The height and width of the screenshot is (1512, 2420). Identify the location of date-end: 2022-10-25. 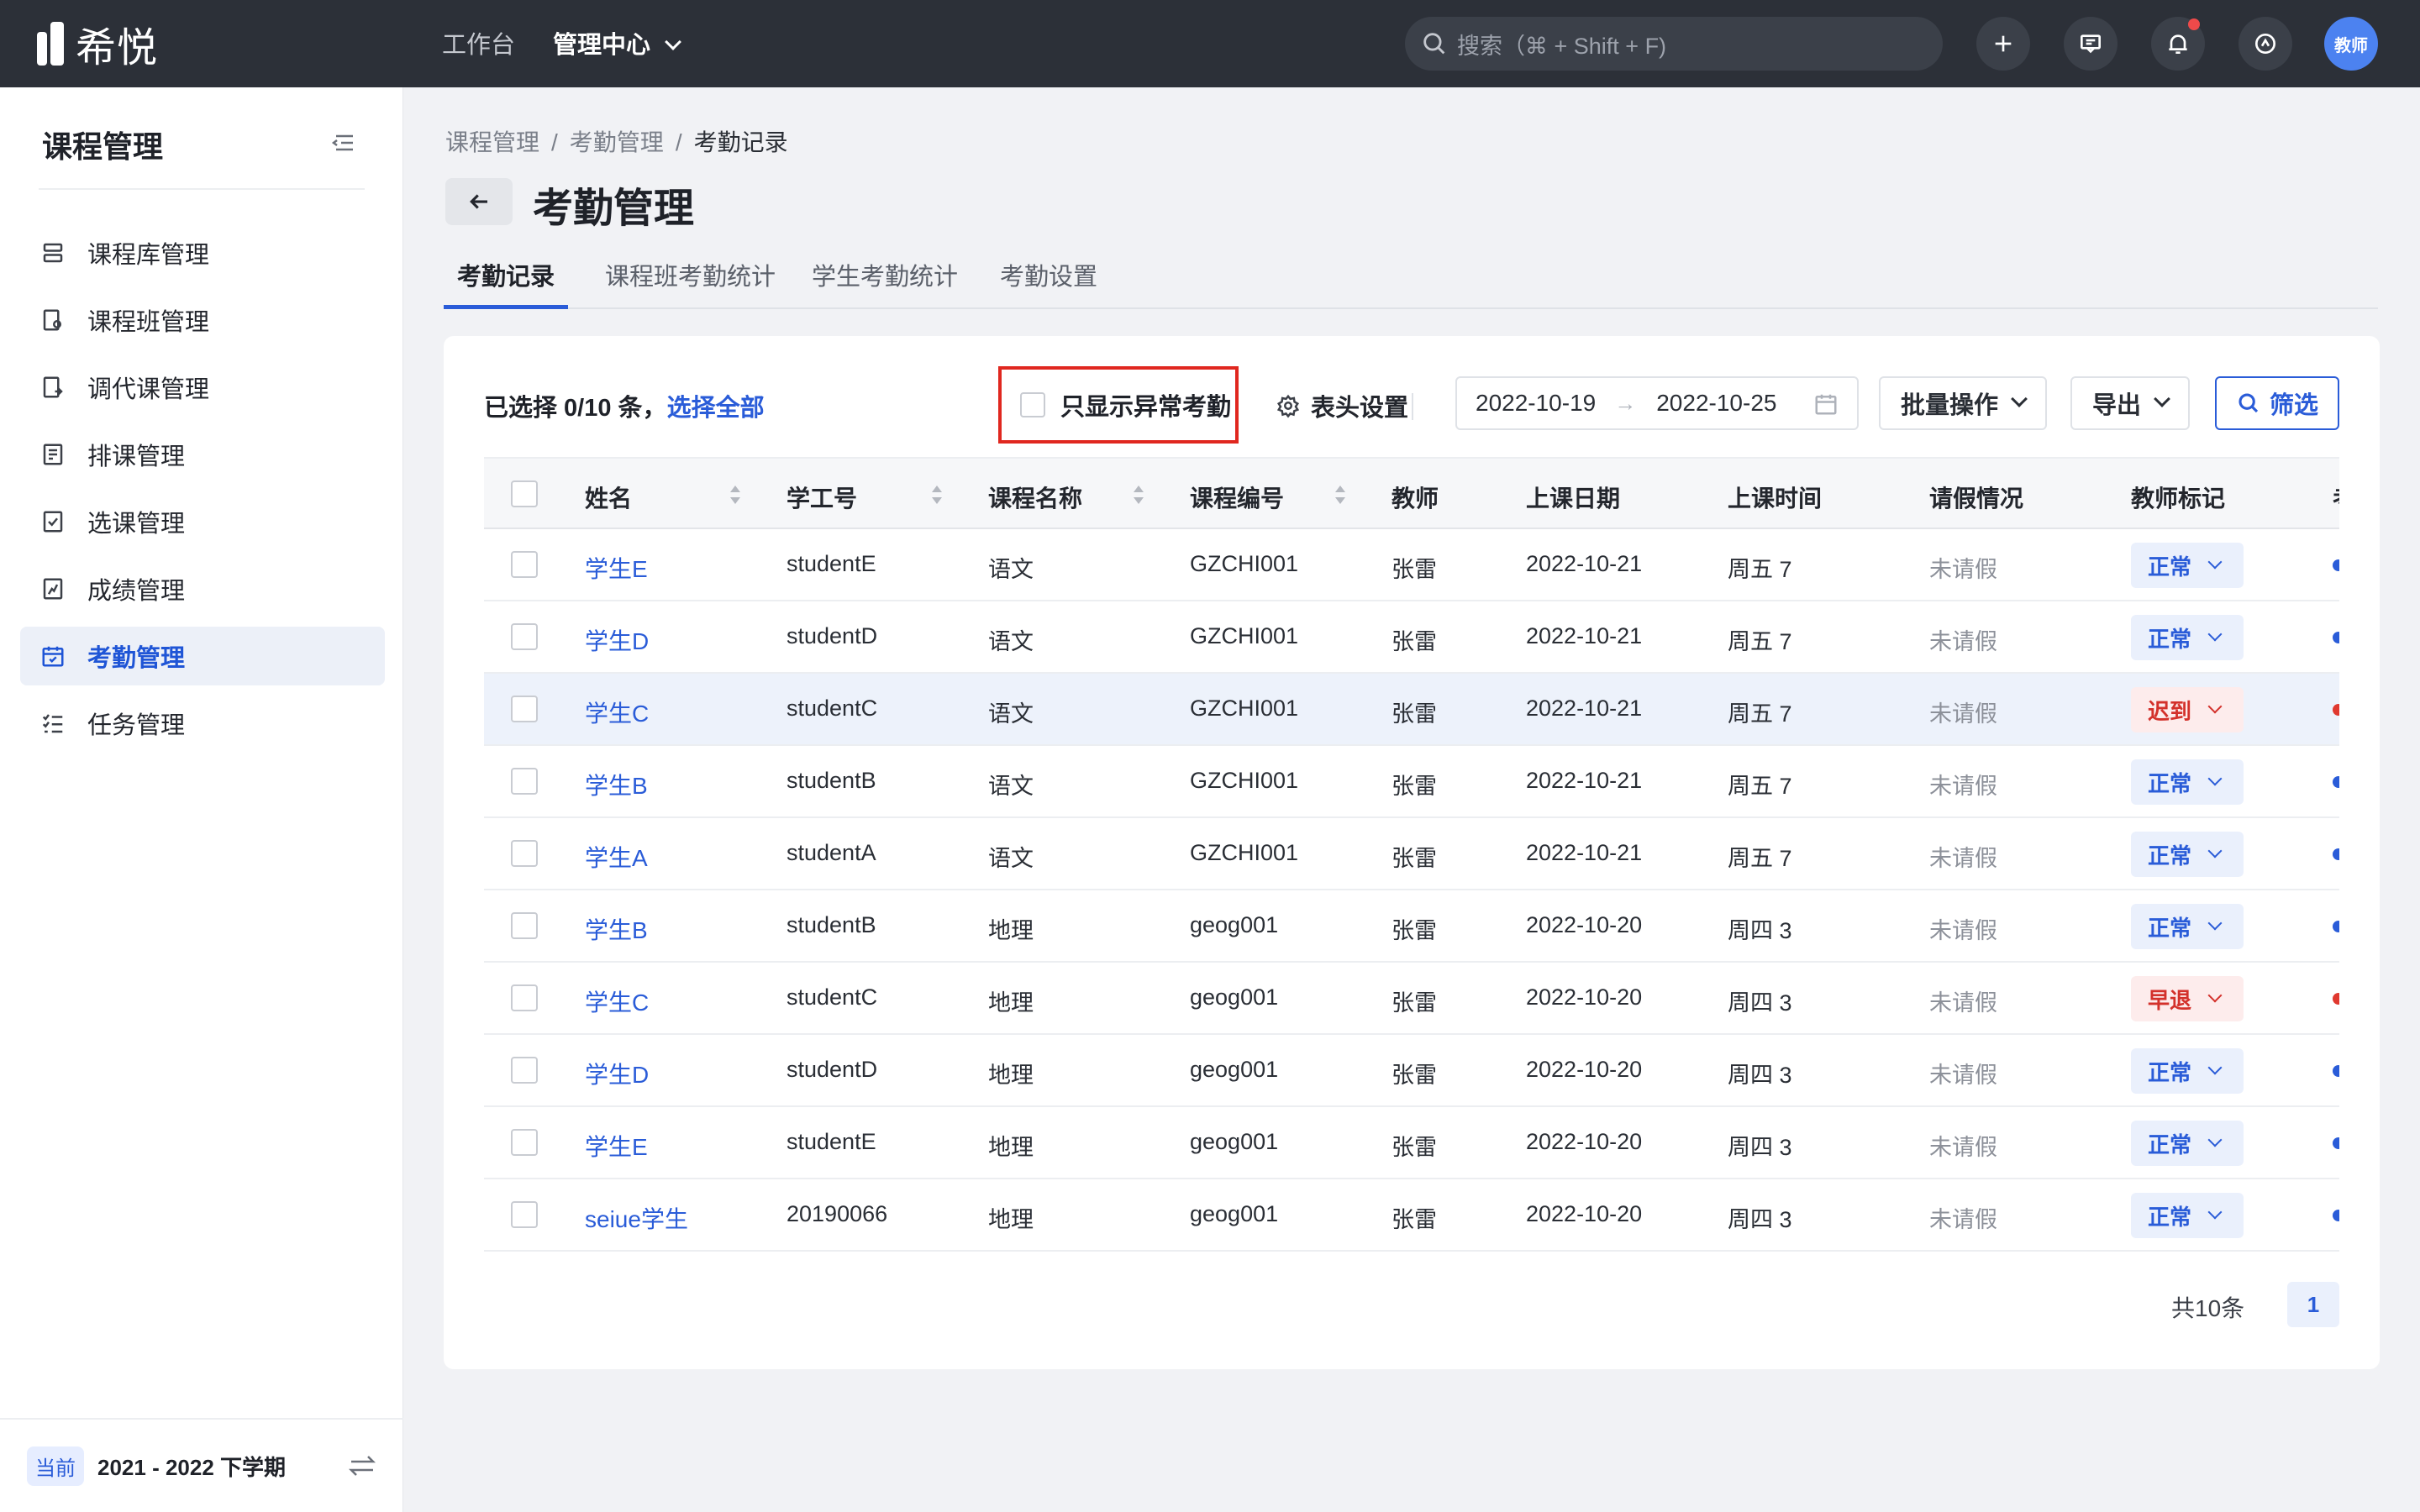
(1716, 403).